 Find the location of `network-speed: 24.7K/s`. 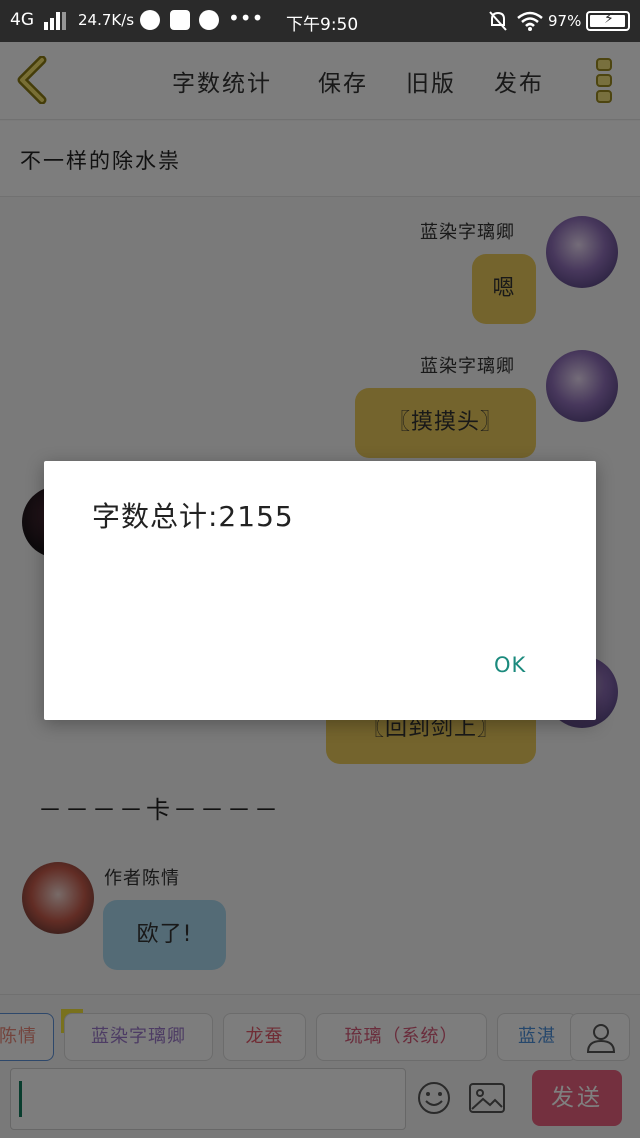

network-speed: 24.7K/s is located at coordinates (106, 20).